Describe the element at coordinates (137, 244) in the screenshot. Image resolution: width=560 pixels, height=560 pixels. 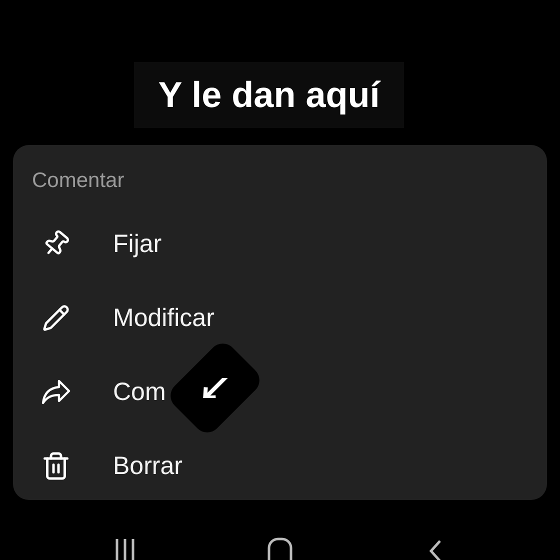
I see `menu-item: Fijar` at that location.